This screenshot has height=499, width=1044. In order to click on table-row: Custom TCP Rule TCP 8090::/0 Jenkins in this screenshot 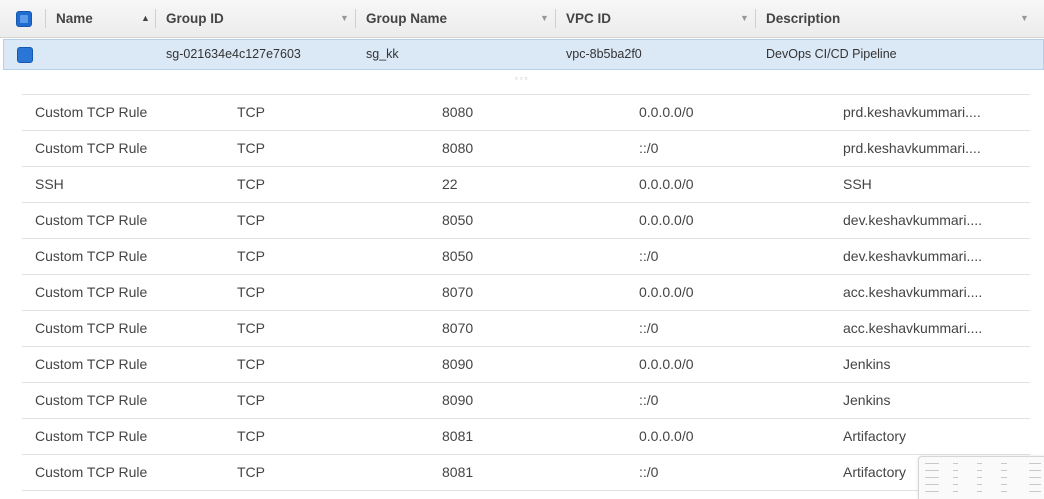, I will do `click(526, 401)`.